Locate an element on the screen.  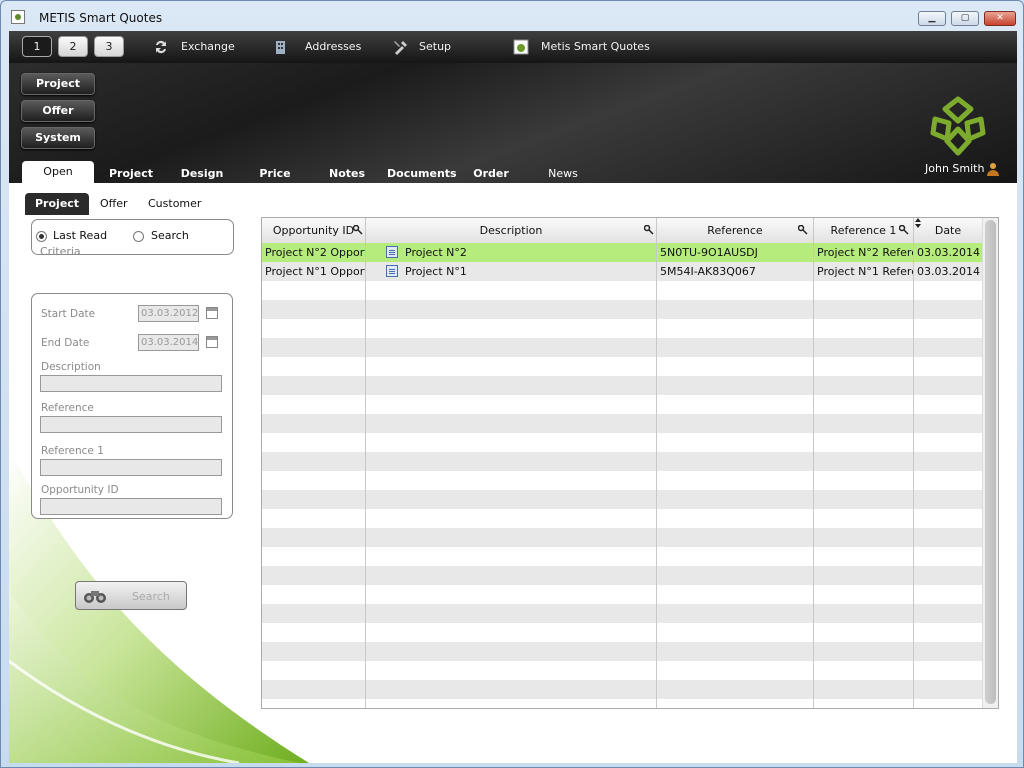
col-reference-label: Reference is located at coordinates (735, 230).